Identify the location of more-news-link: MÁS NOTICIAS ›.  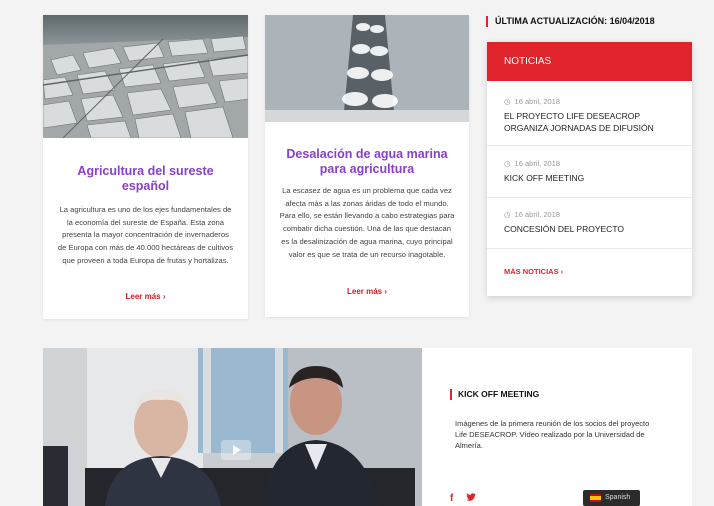
(533, 271).